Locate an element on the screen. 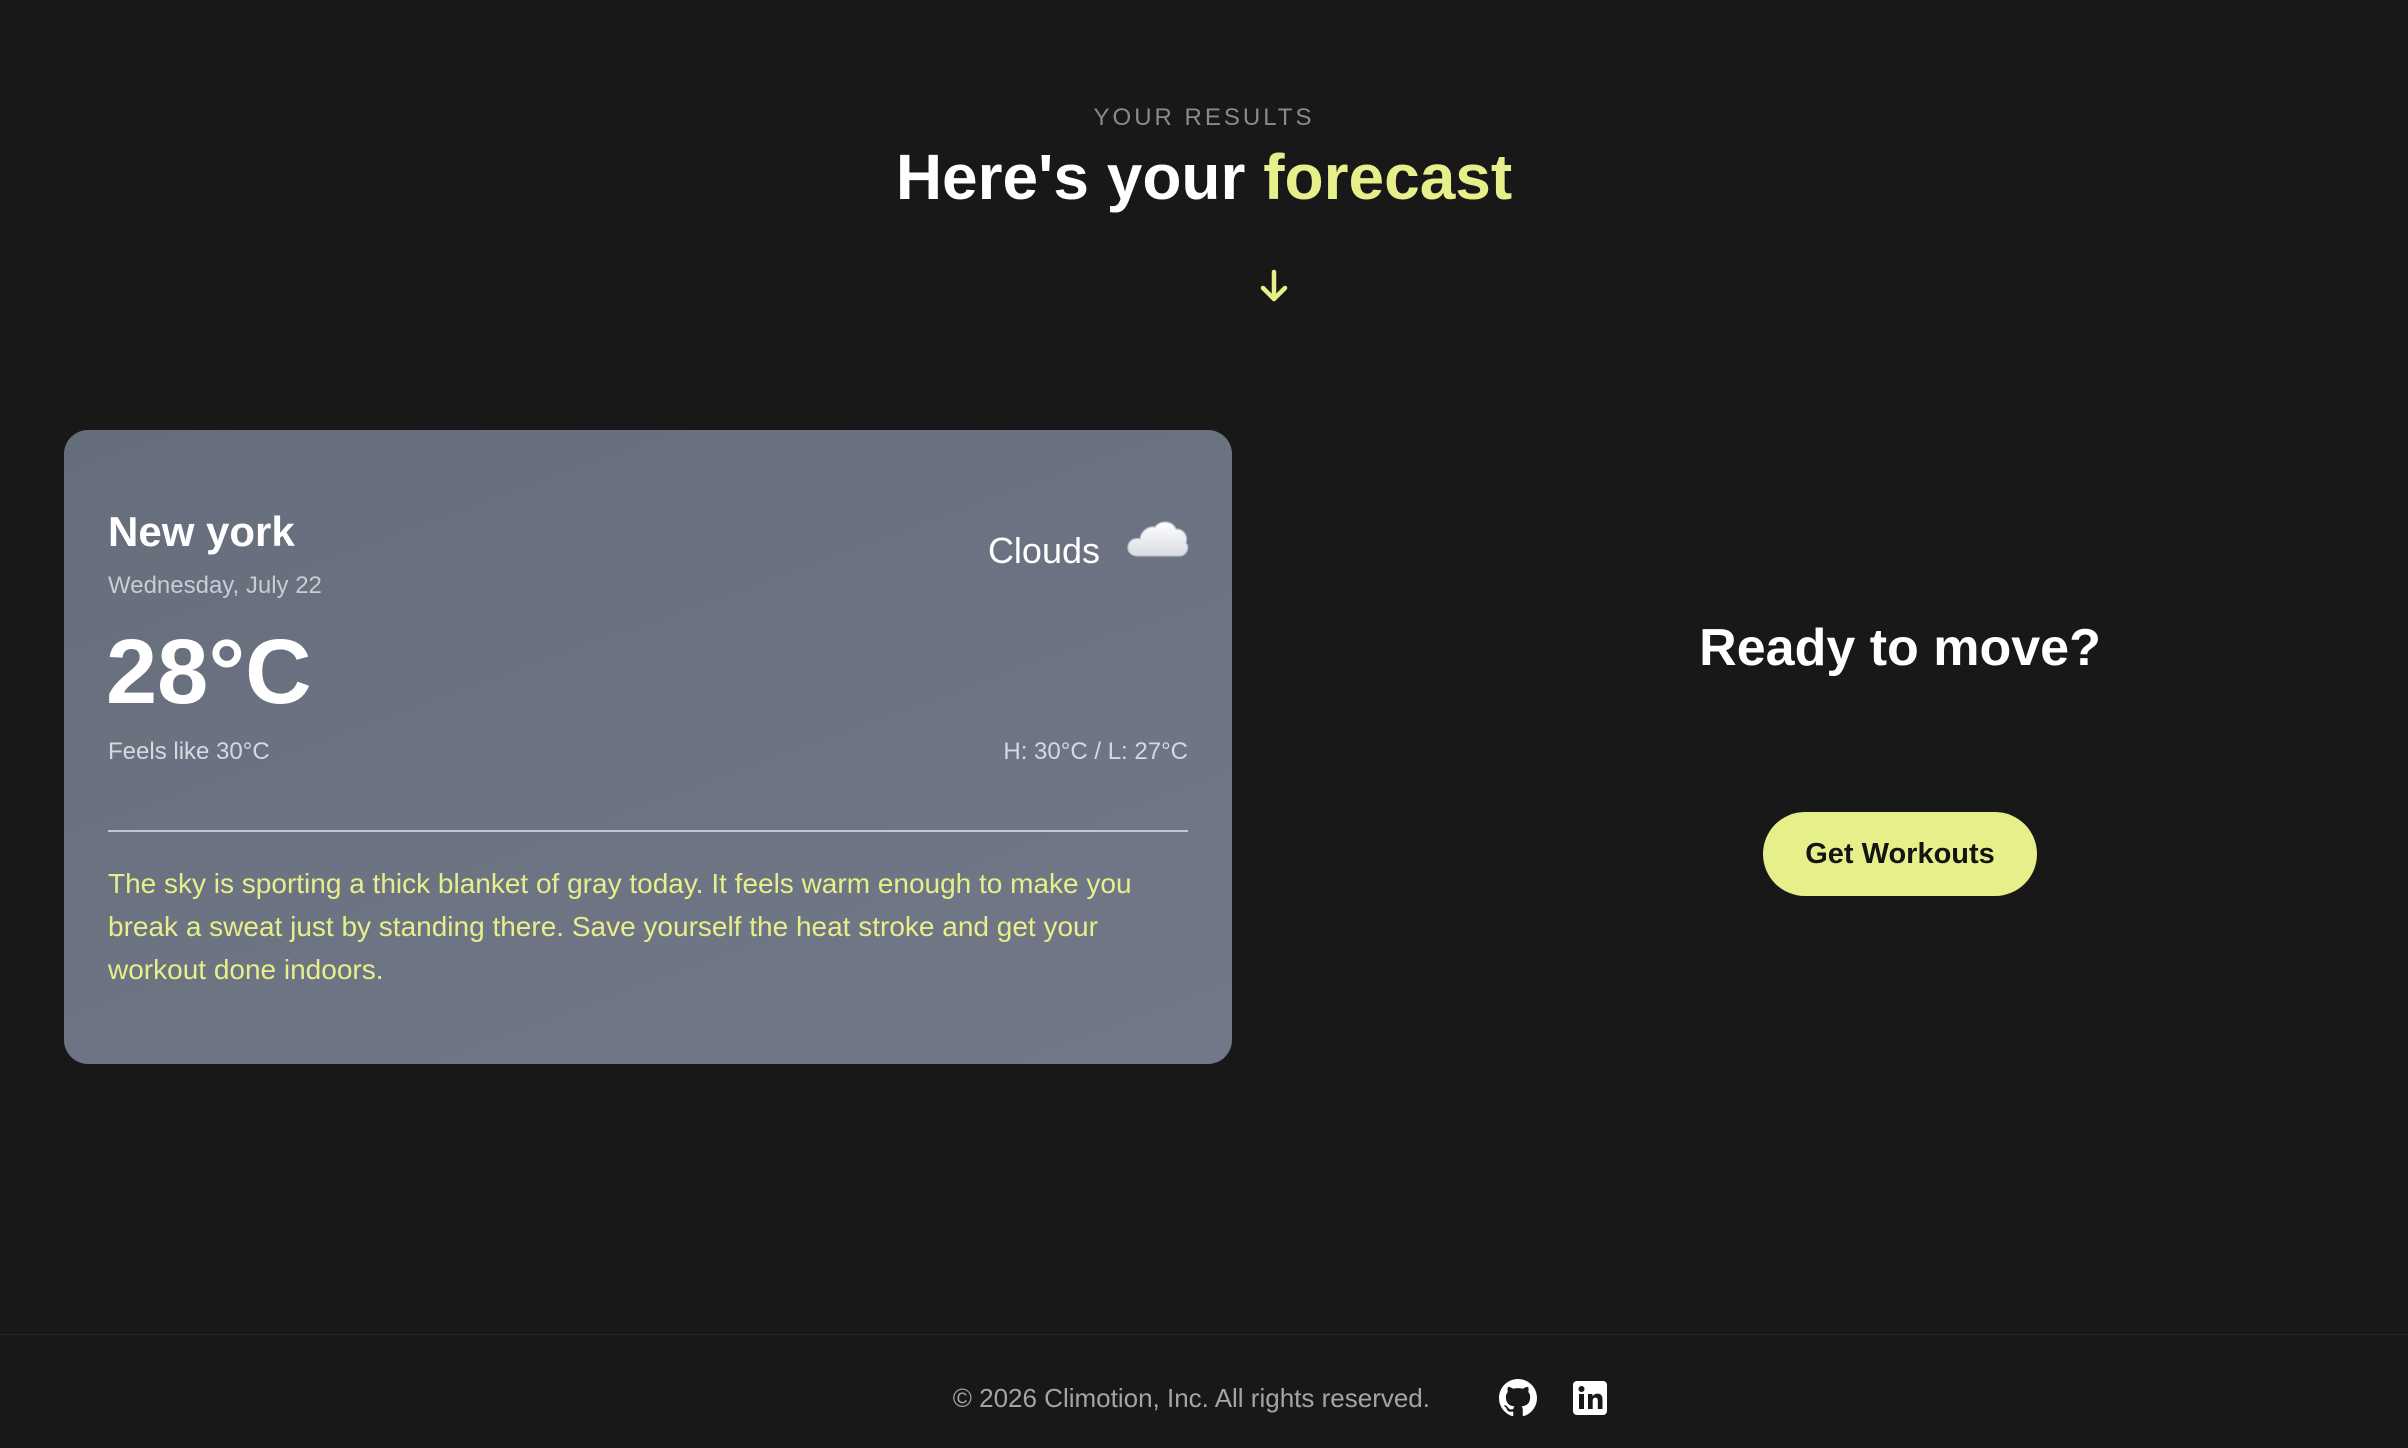 This screenshot has width=2408, height=1448. github-icon is located at coordinates (1518, 1398).